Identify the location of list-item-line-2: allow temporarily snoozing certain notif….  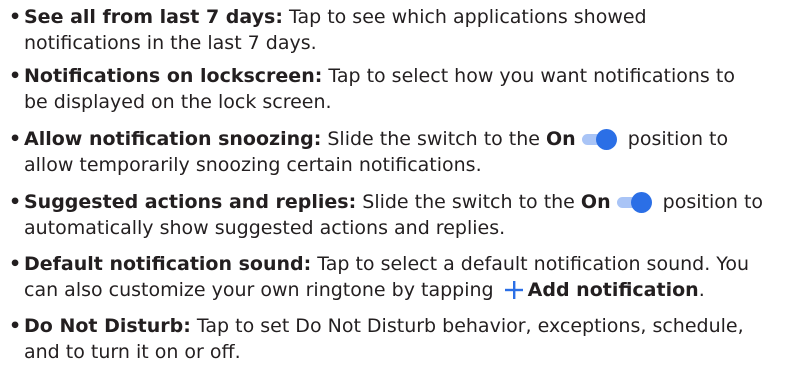
(253, 165).